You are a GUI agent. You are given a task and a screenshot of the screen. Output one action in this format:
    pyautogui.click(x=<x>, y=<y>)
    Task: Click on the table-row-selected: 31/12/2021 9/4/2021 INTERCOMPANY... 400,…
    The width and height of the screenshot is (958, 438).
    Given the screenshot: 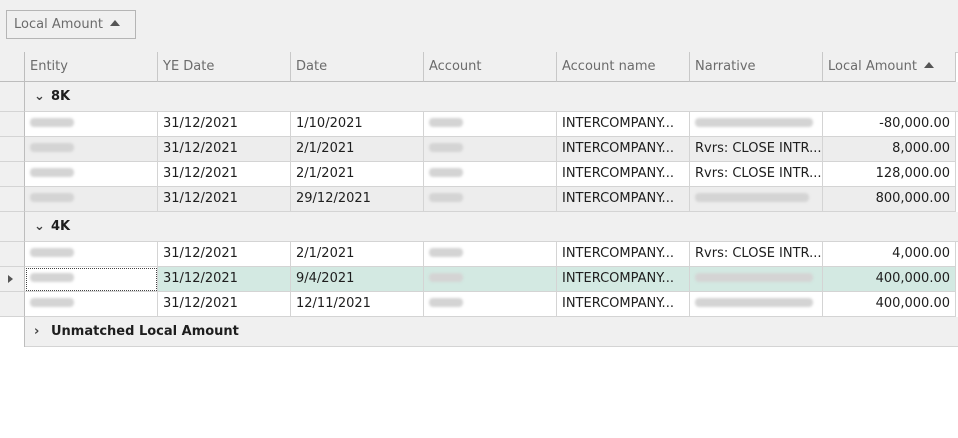 What is the action you would take?
    pyautogui.click(x=479, y=279)
    